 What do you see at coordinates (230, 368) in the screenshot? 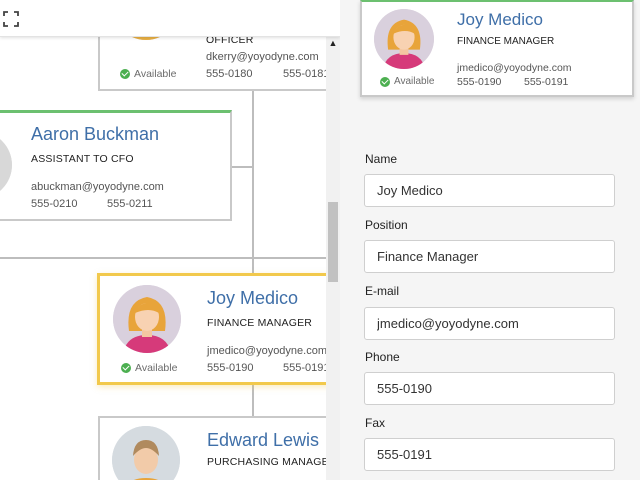
I see `employee-phone: 555-0190` at bounding box center [230, 368].